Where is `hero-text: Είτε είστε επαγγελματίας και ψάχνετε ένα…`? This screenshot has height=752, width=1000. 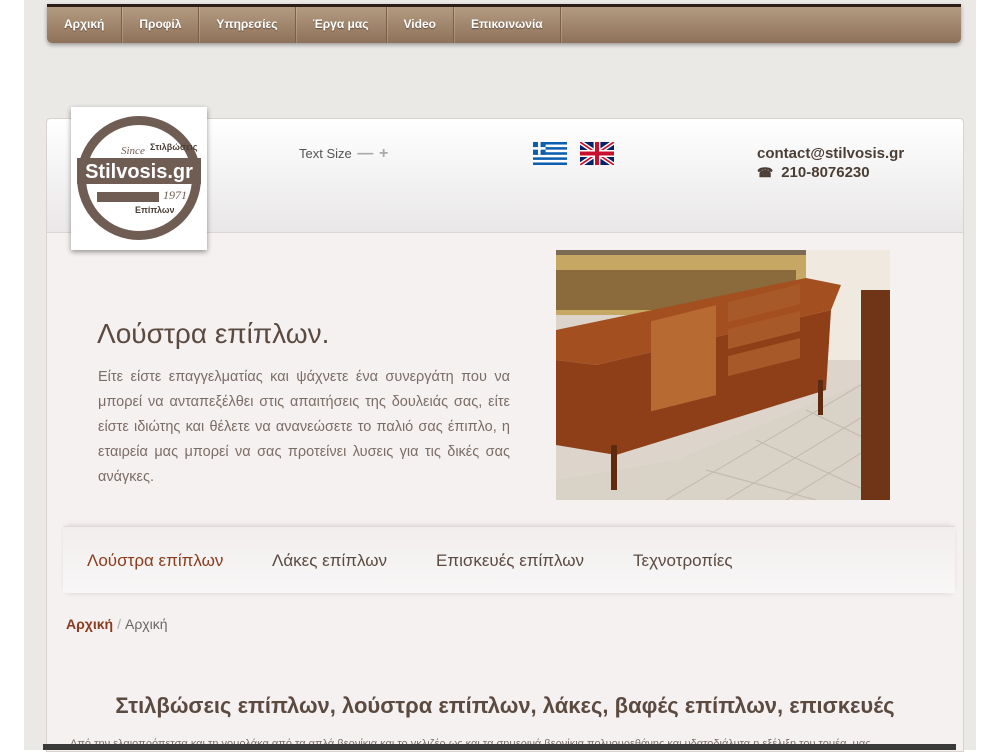 hero-text: Είτε είστε επαγγελματίας και ψάχνετε ένα… is located at coordinates (304, 427).